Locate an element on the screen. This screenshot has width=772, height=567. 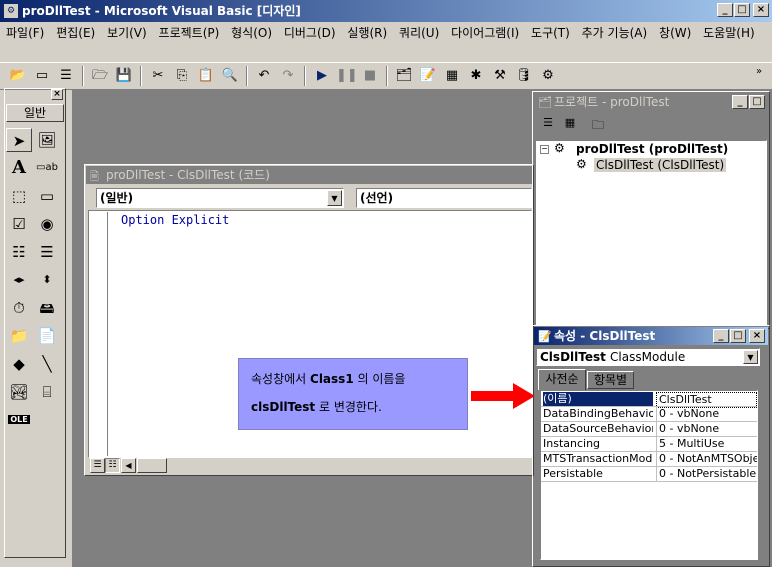
cut-icon: ✂ is located at coordinates (158, 76).